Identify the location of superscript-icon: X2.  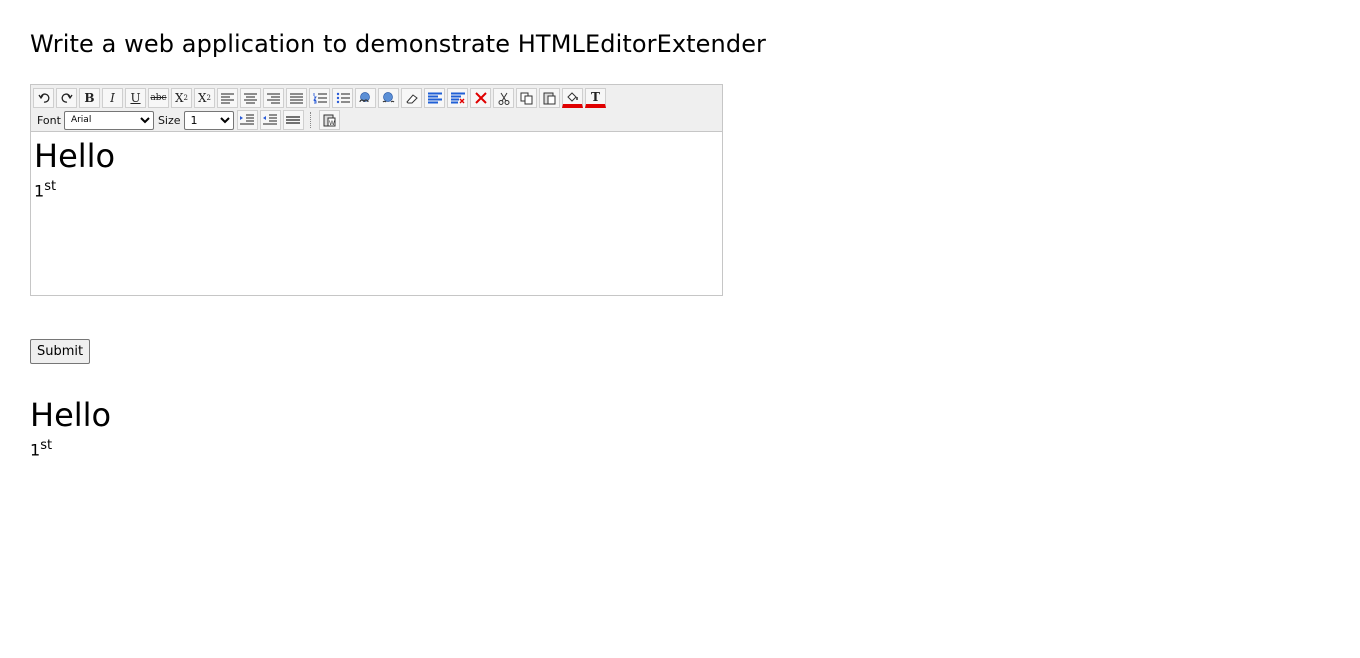
(204, 98).